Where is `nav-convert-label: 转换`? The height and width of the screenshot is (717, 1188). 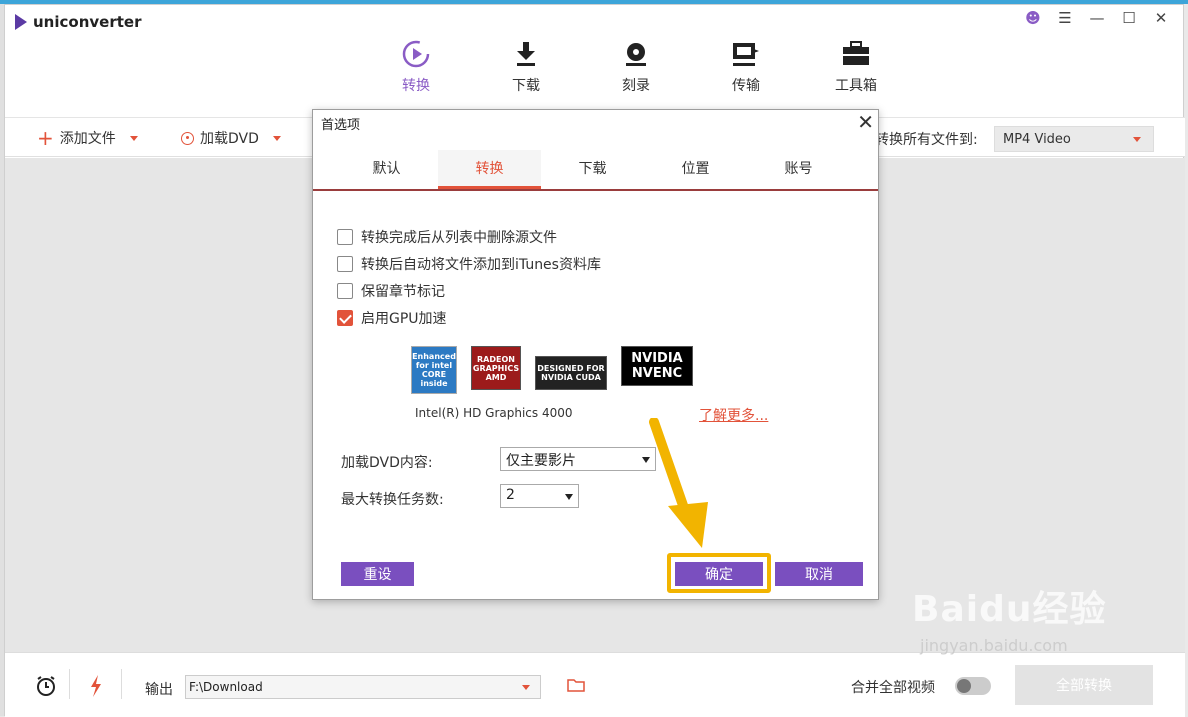 nav-convert-label: 转换 is located at coordinates (416, 86).